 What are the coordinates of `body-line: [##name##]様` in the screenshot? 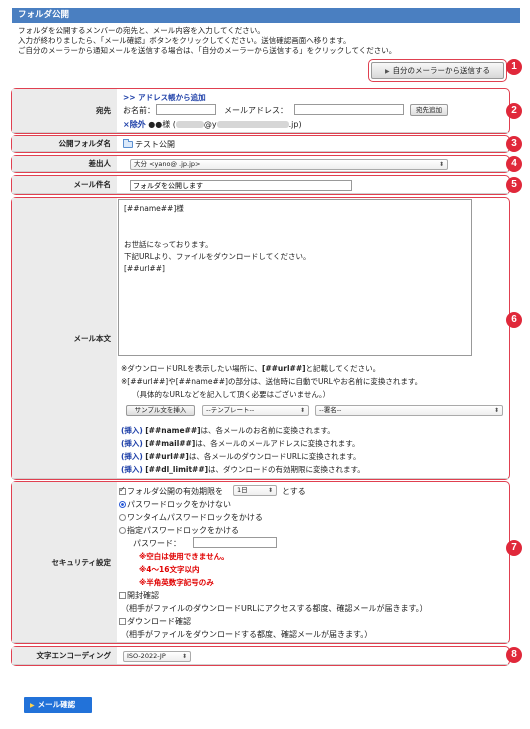 It's located at (154, 208).